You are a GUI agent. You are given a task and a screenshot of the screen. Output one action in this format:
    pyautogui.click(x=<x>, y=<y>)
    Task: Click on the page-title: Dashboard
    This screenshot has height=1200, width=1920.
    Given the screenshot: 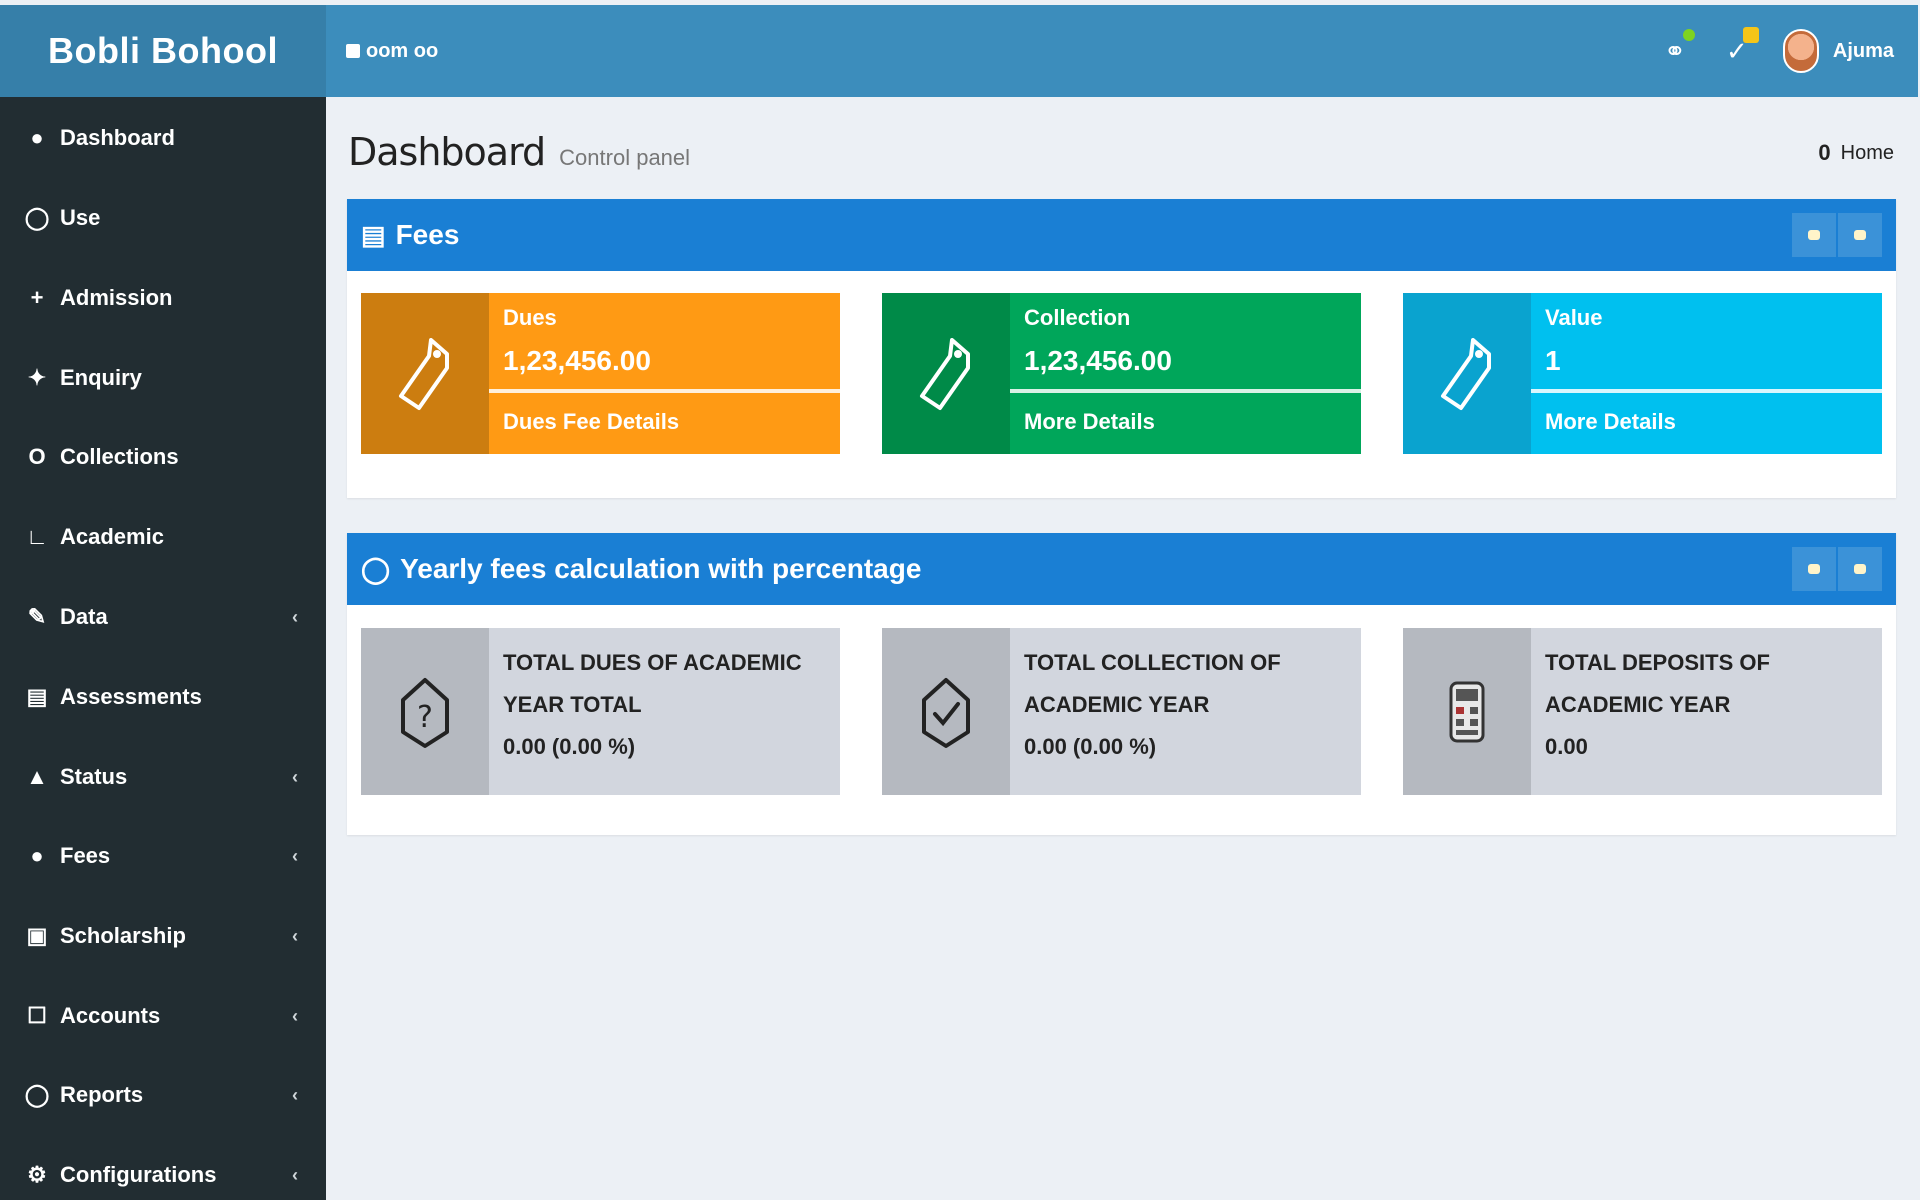 What is the action you would take?
    pyautogui.click(x=447, y=152)
    